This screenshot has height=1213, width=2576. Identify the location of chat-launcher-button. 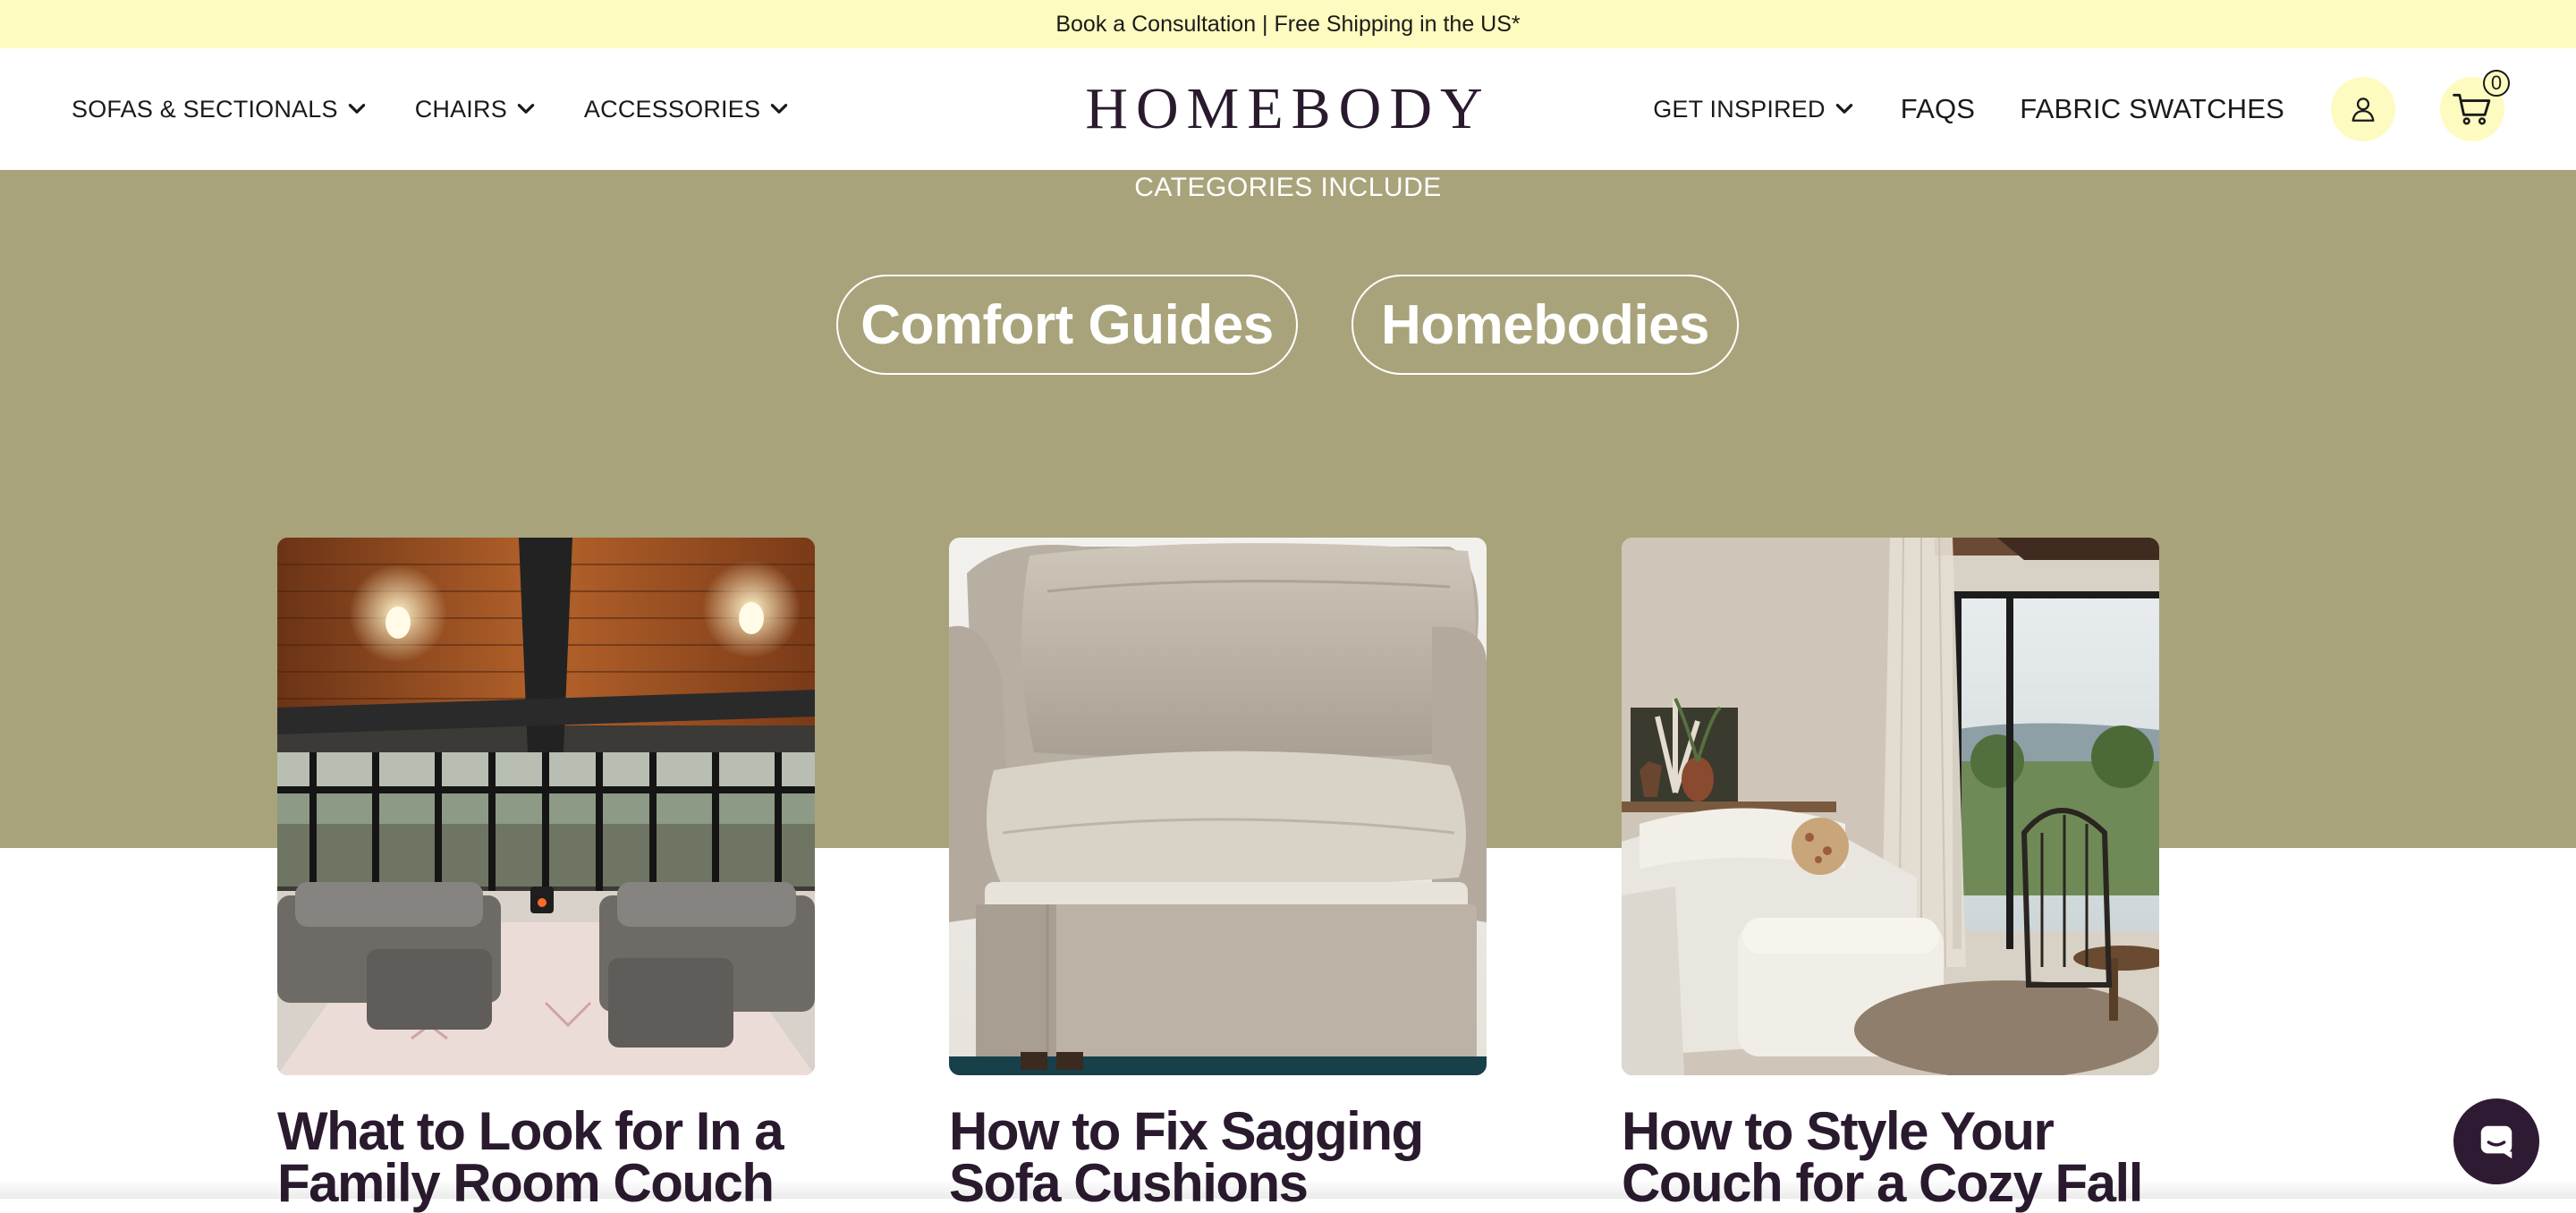
(2496, 1141).